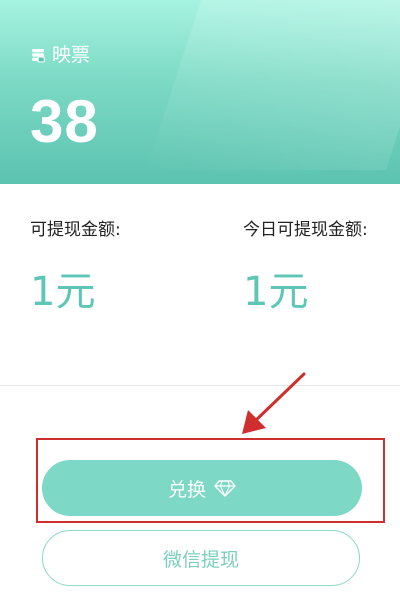 The width and height of the screenshot is (400, 594). I want to click on ticket-title-row: 映票, so click(60, 55).